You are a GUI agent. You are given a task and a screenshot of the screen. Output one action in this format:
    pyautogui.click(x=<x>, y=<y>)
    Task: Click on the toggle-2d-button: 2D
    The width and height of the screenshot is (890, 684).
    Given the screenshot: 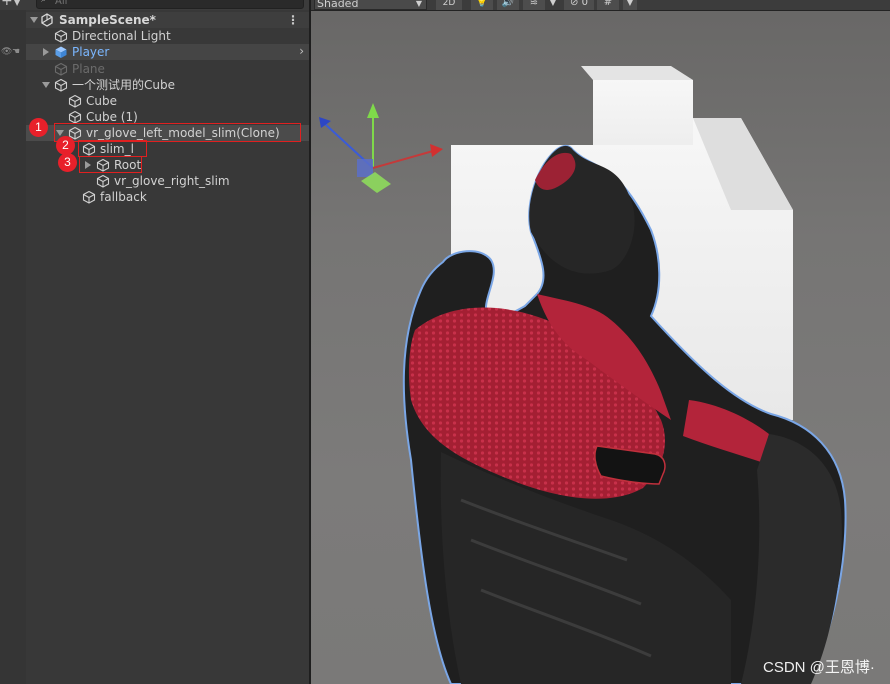 What is the action you would take?
    pyautogui.click(x=449, y=5)
    